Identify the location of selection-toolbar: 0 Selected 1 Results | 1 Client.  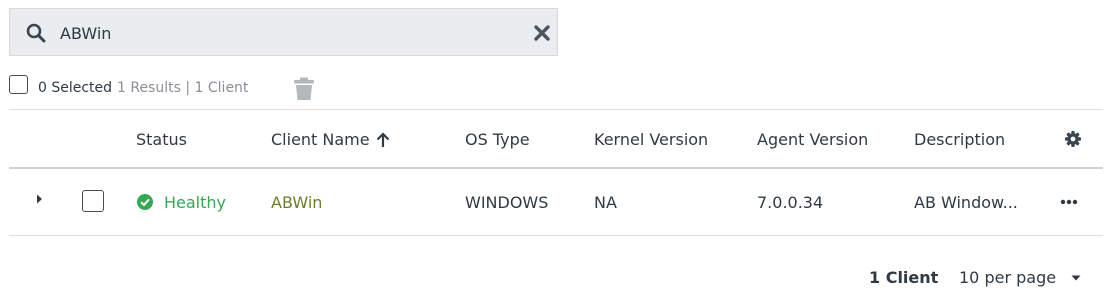
(209, 88).